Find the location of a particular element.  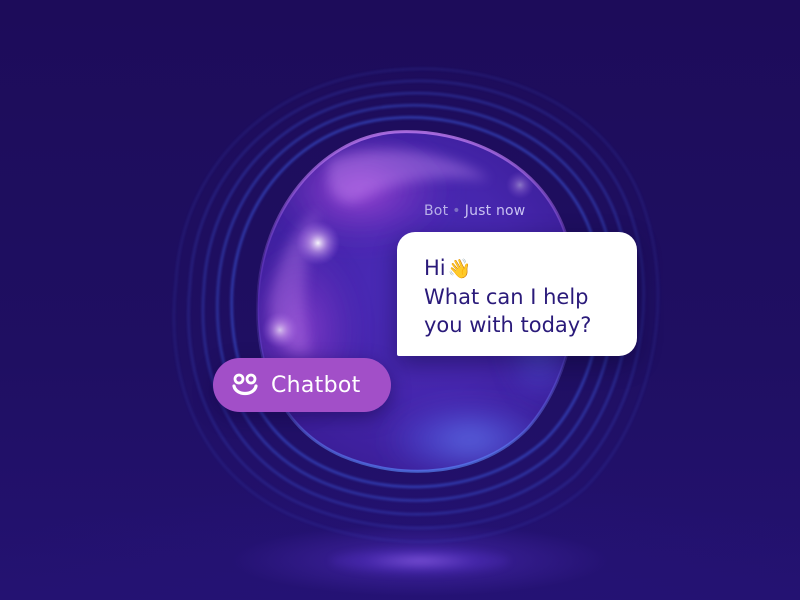

waving-hand-icon: 👋 is located at coordinates (459, 269).